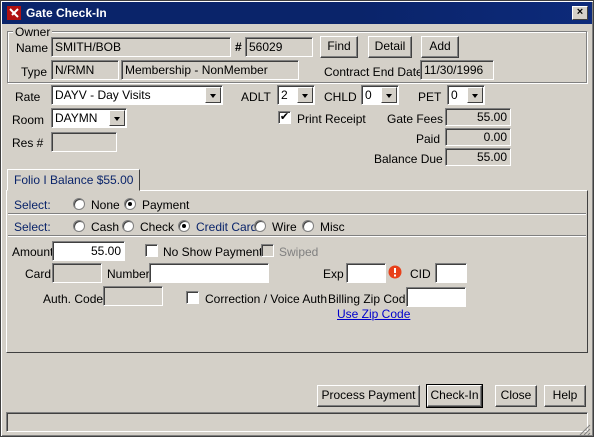  I want to click on process-payment-button: Process Payment, so click(368, 396).